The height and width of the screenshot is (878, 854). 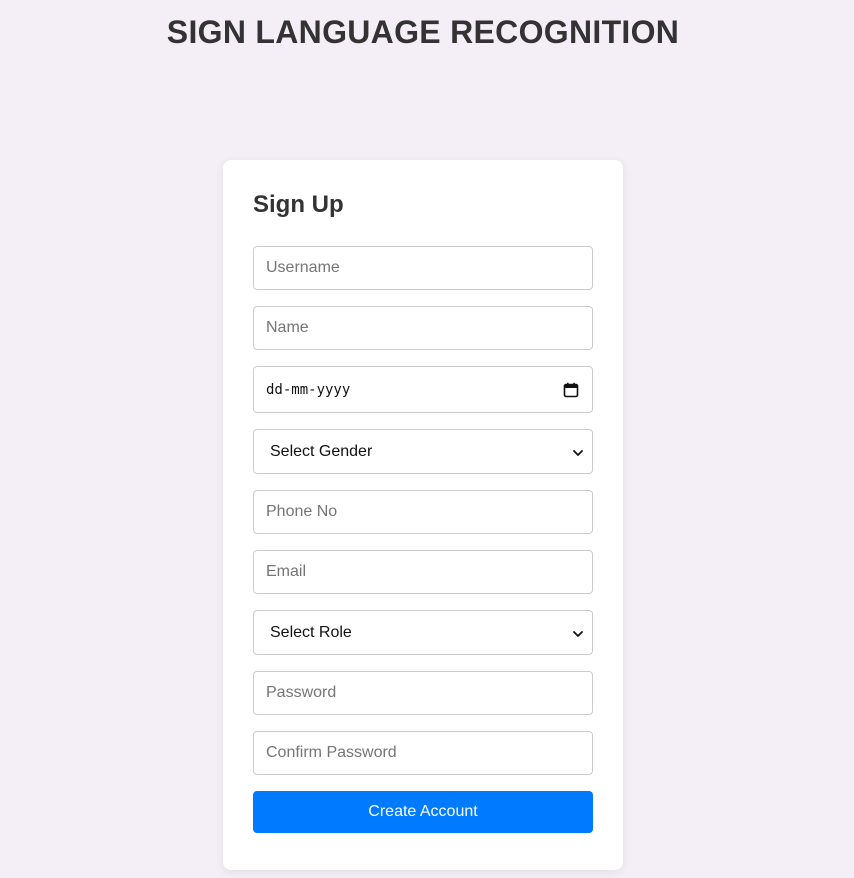 What do you see at coordinates (308, 389) in the screenshot?
I see `dob-date-text: dd-mm-yyyy` at bounding box center [308, 389].